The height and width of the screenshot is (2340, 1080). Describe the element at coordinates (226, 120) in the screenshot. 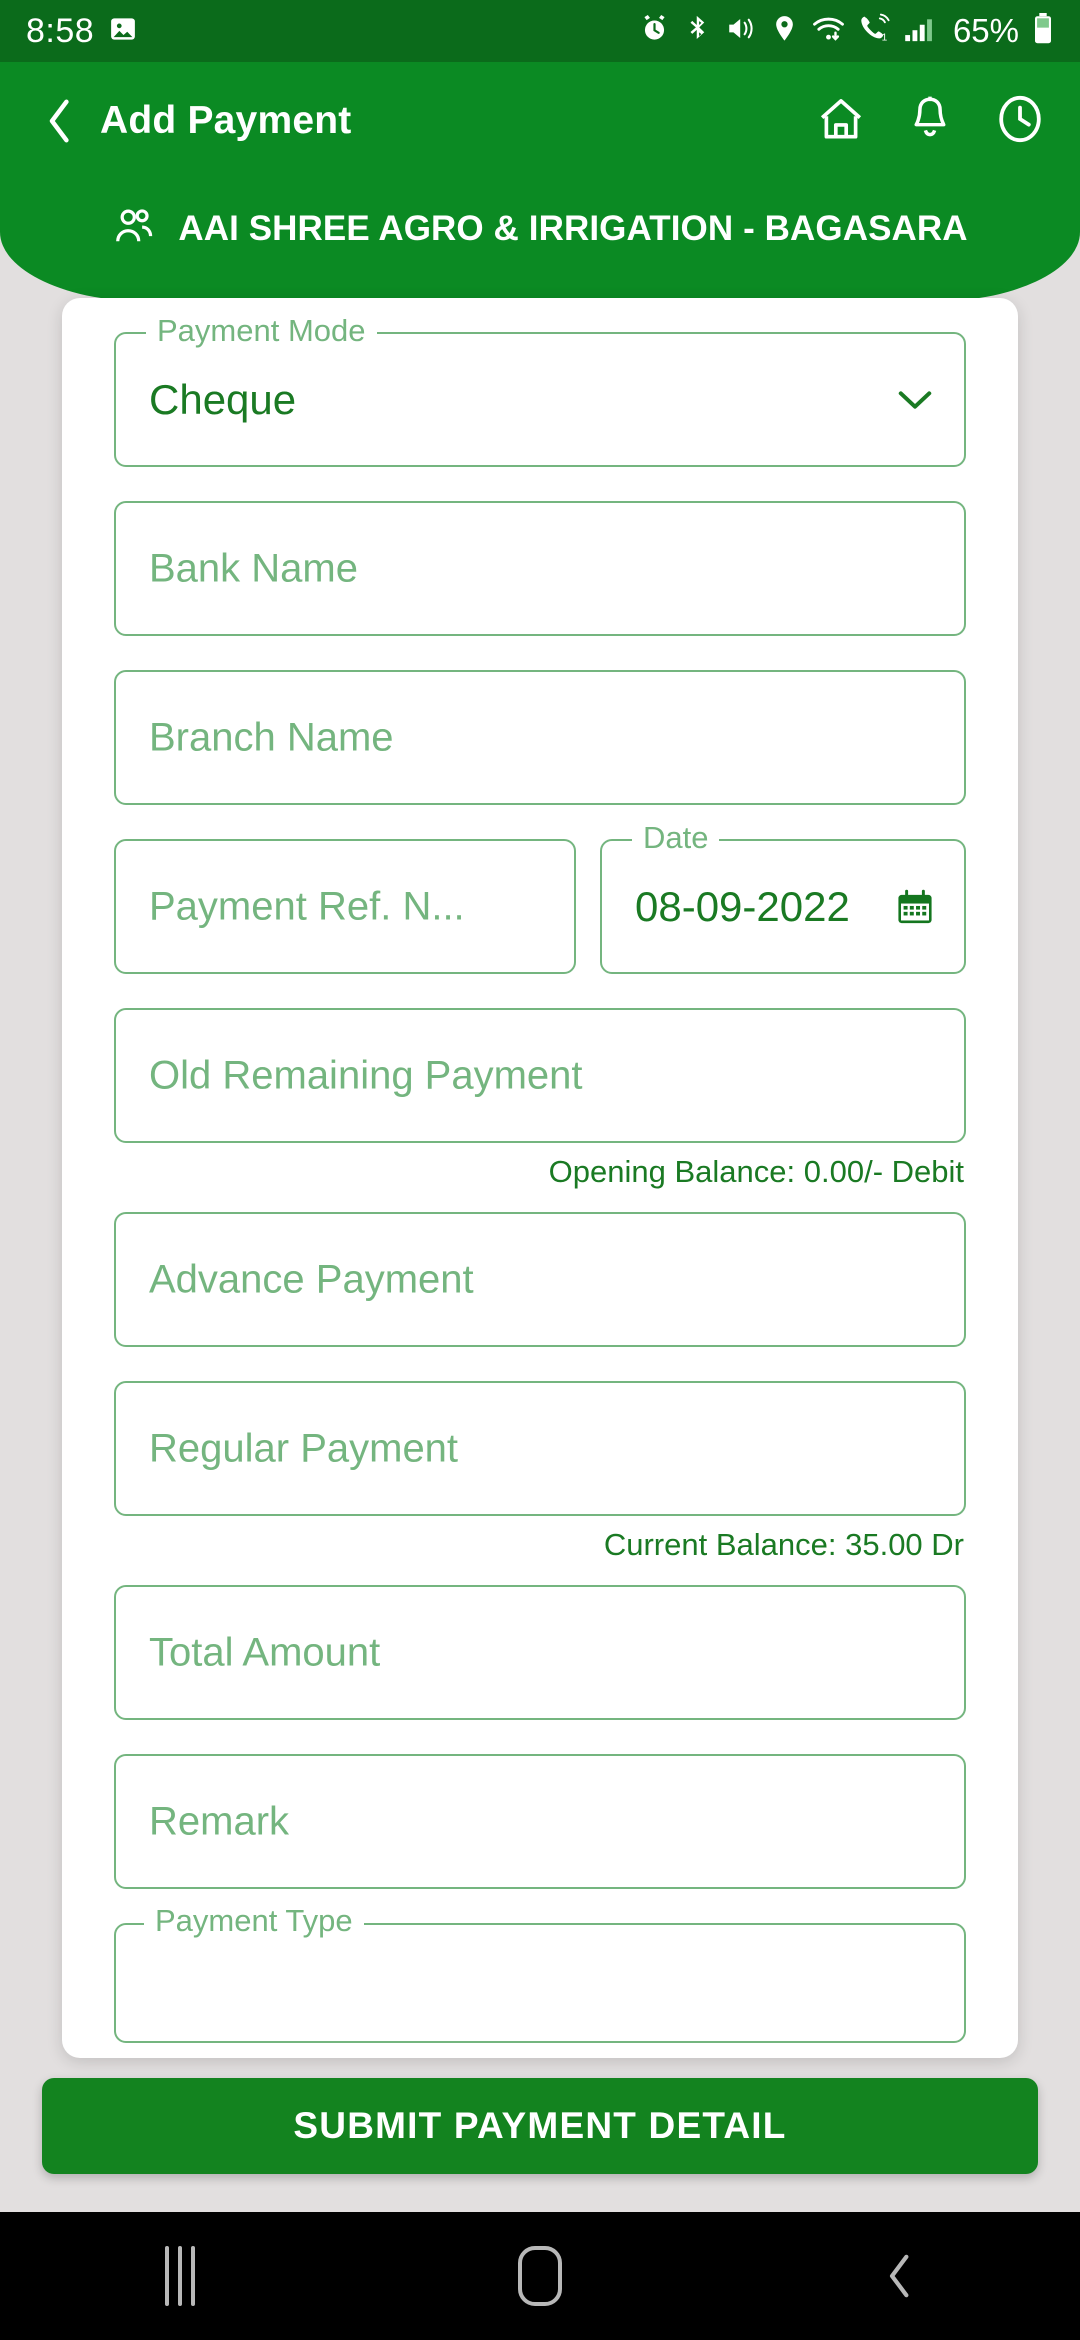

I see `page-title: Add Payment` at that location.